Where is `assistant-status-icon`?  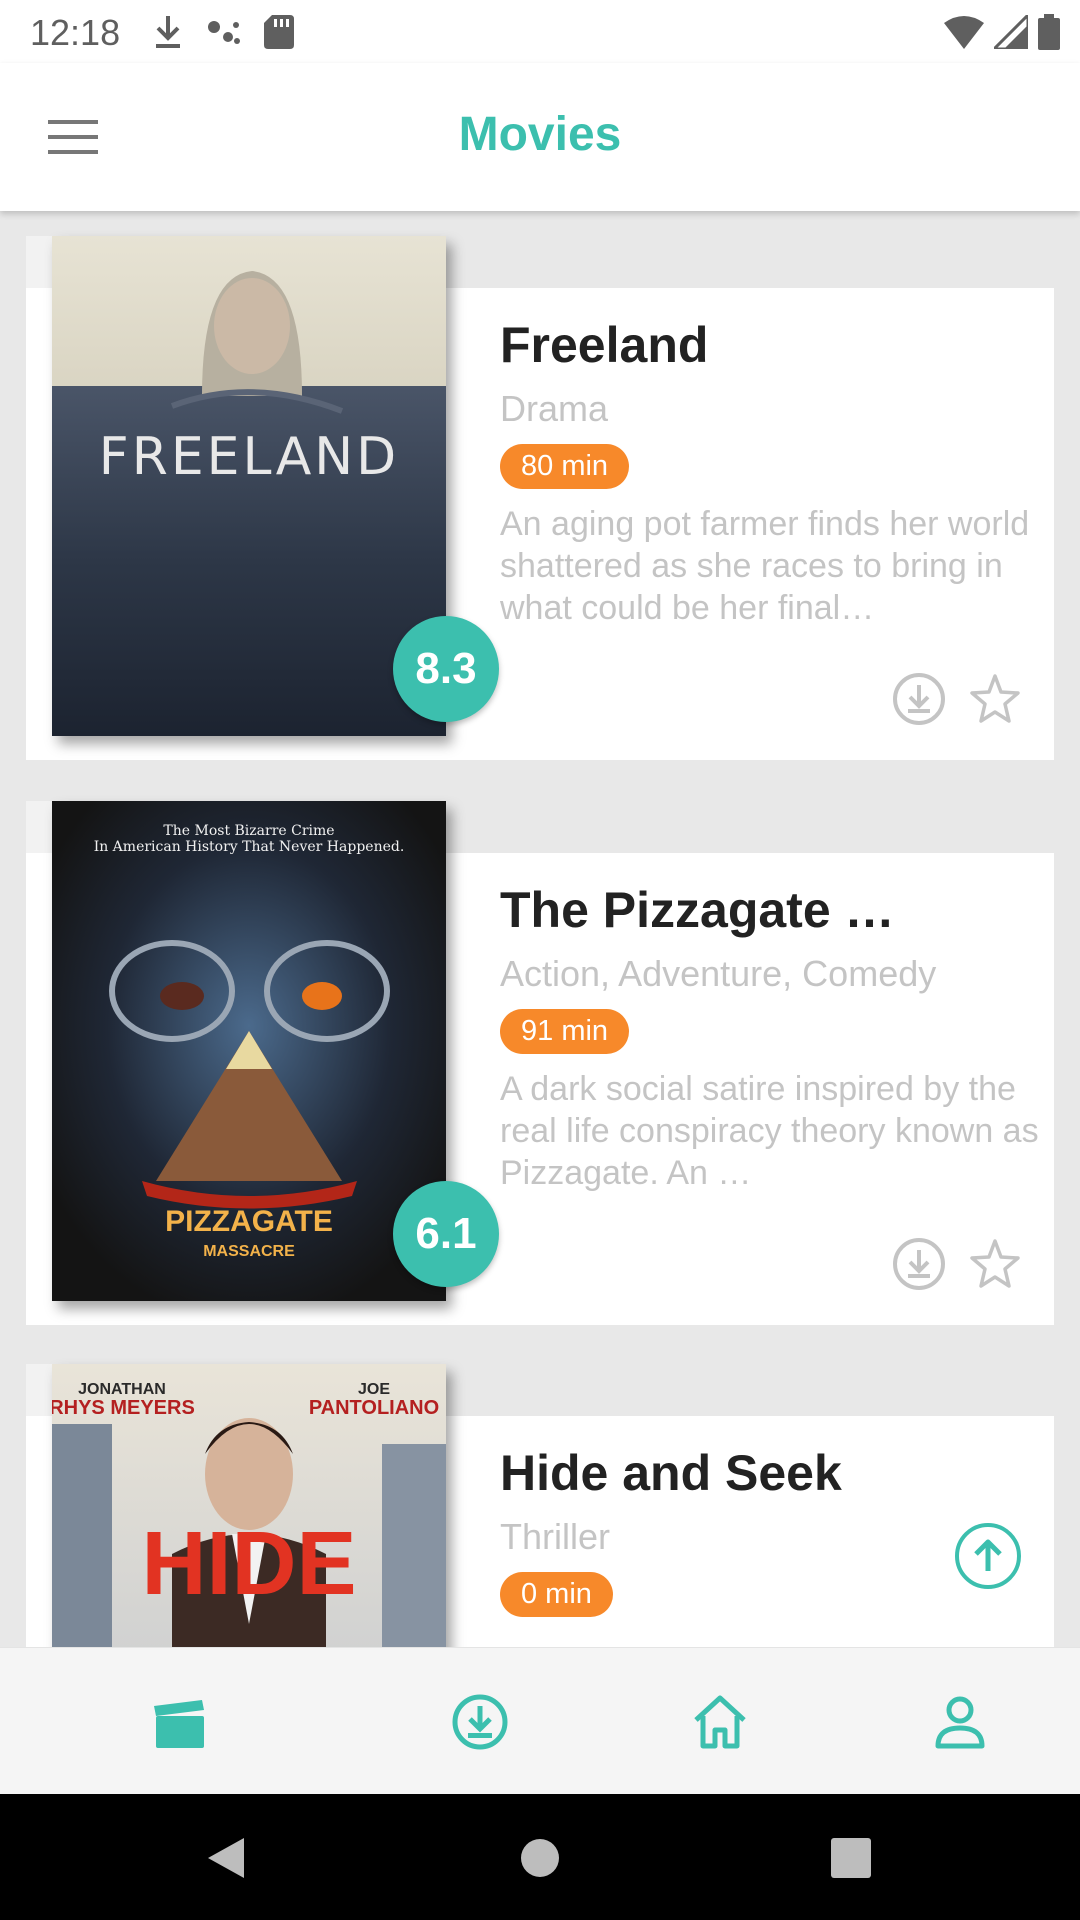
assistant-status-icon is located at coordinates (224, 32).